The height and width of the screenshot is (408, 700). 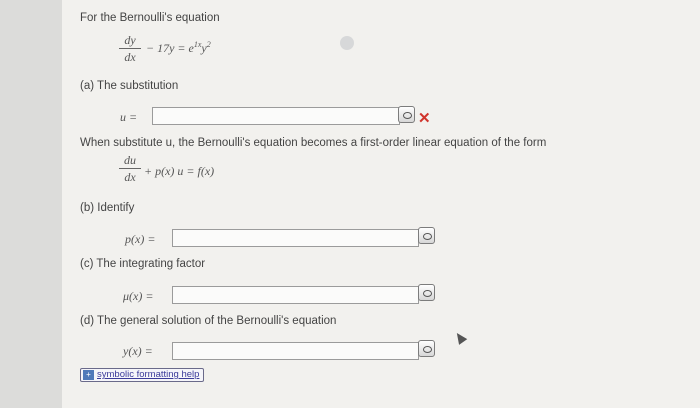 What do you see at coordinates (138, 296) in the screenshot?
I see `part-c-var-label: μ(x) =` at bounding box center [138, 296].